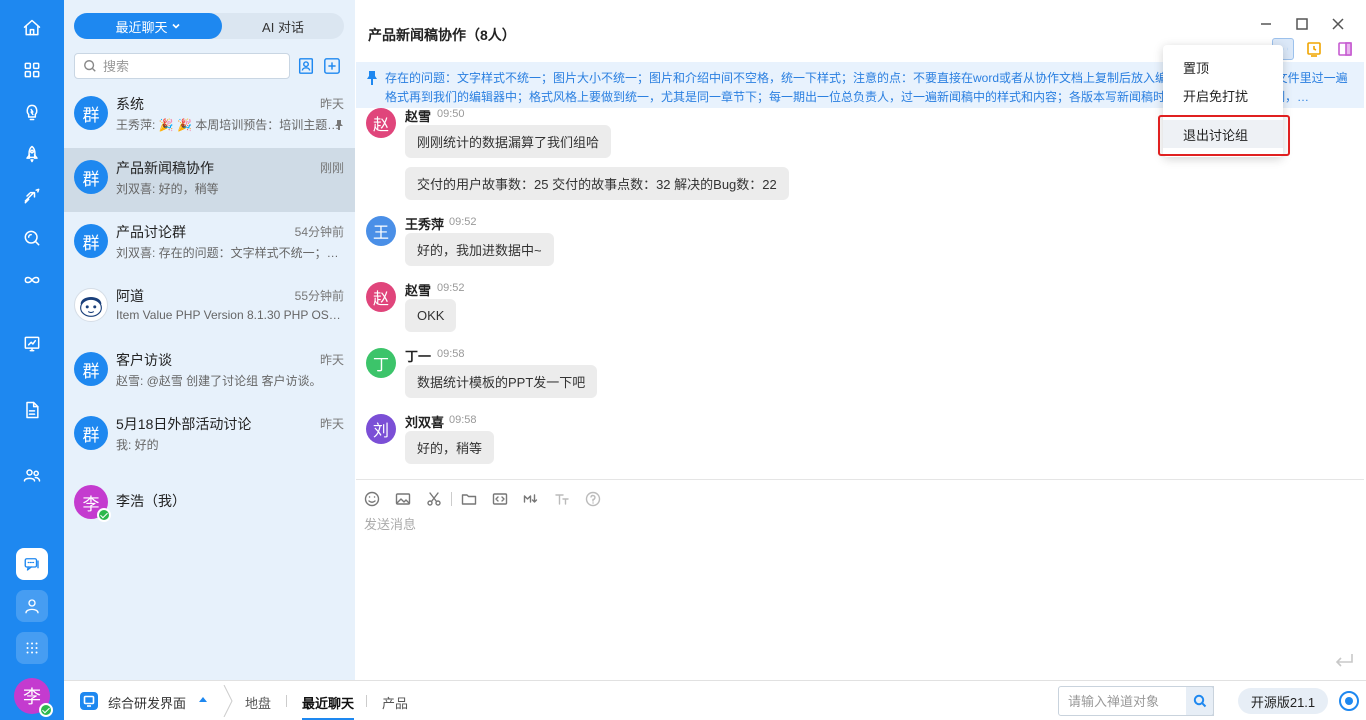 The height and width of the screenshot is (720, 1366). I want to click on maximize-icon, so click(1302, 24).